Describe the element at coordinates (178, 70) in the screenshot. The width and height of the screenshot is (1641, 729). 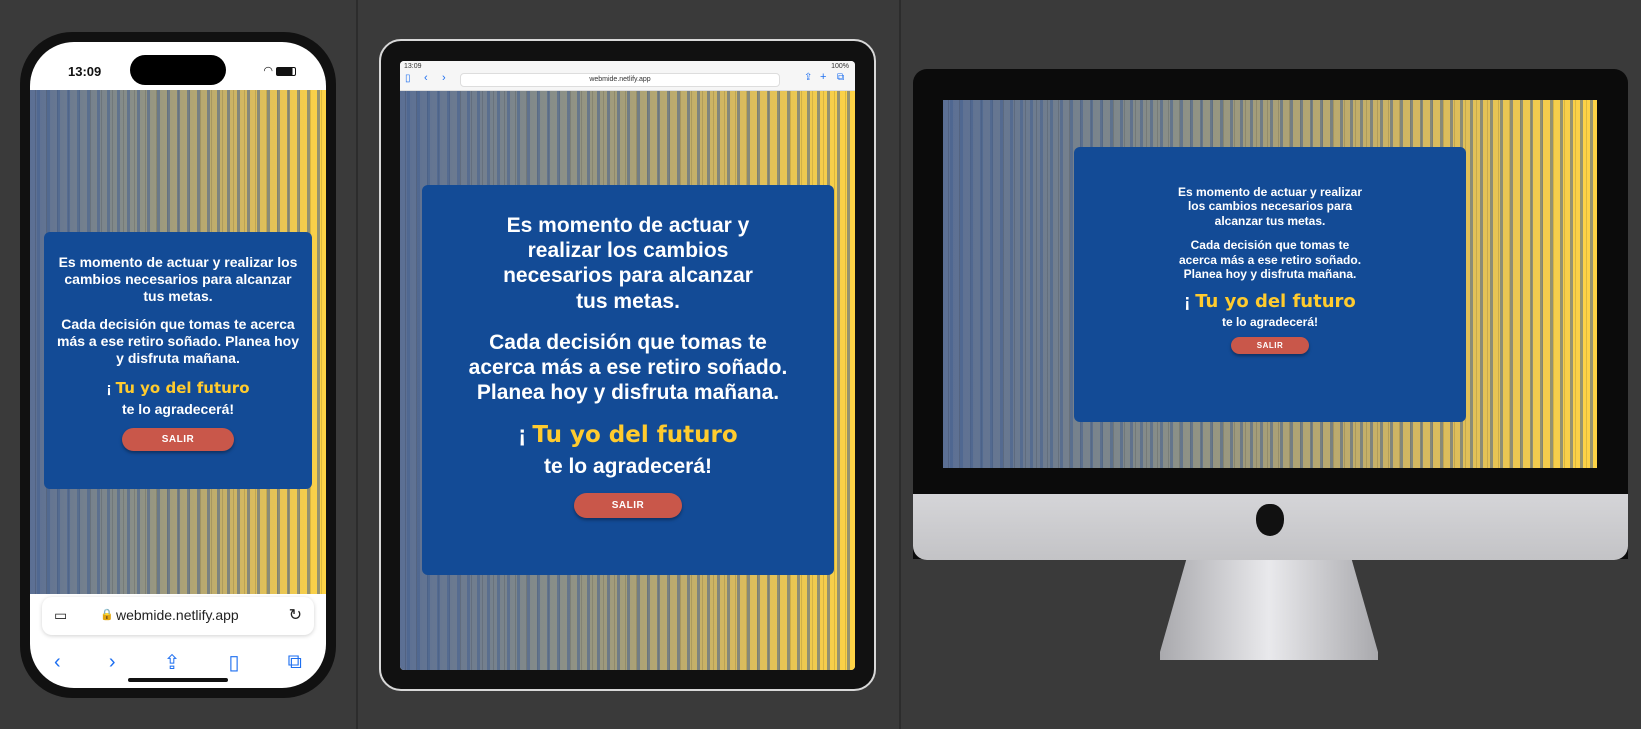
I see `dynamic-island` at that location.